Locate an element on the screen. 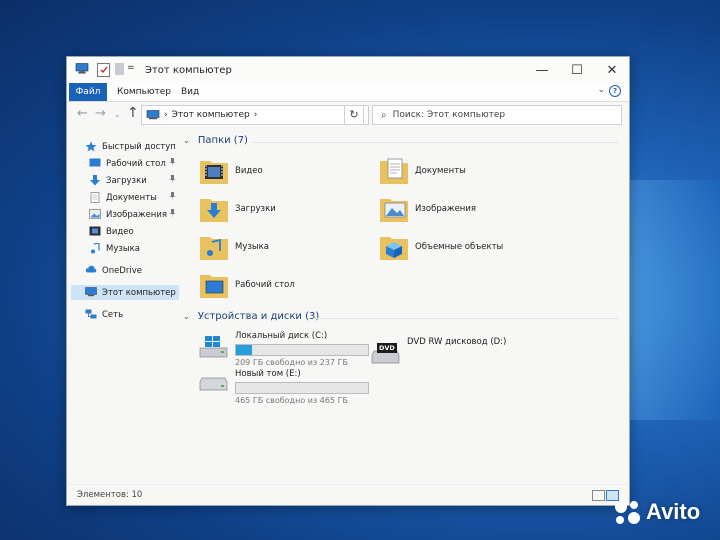  search-icon: ⌕ is located at coordinates (384, 115).